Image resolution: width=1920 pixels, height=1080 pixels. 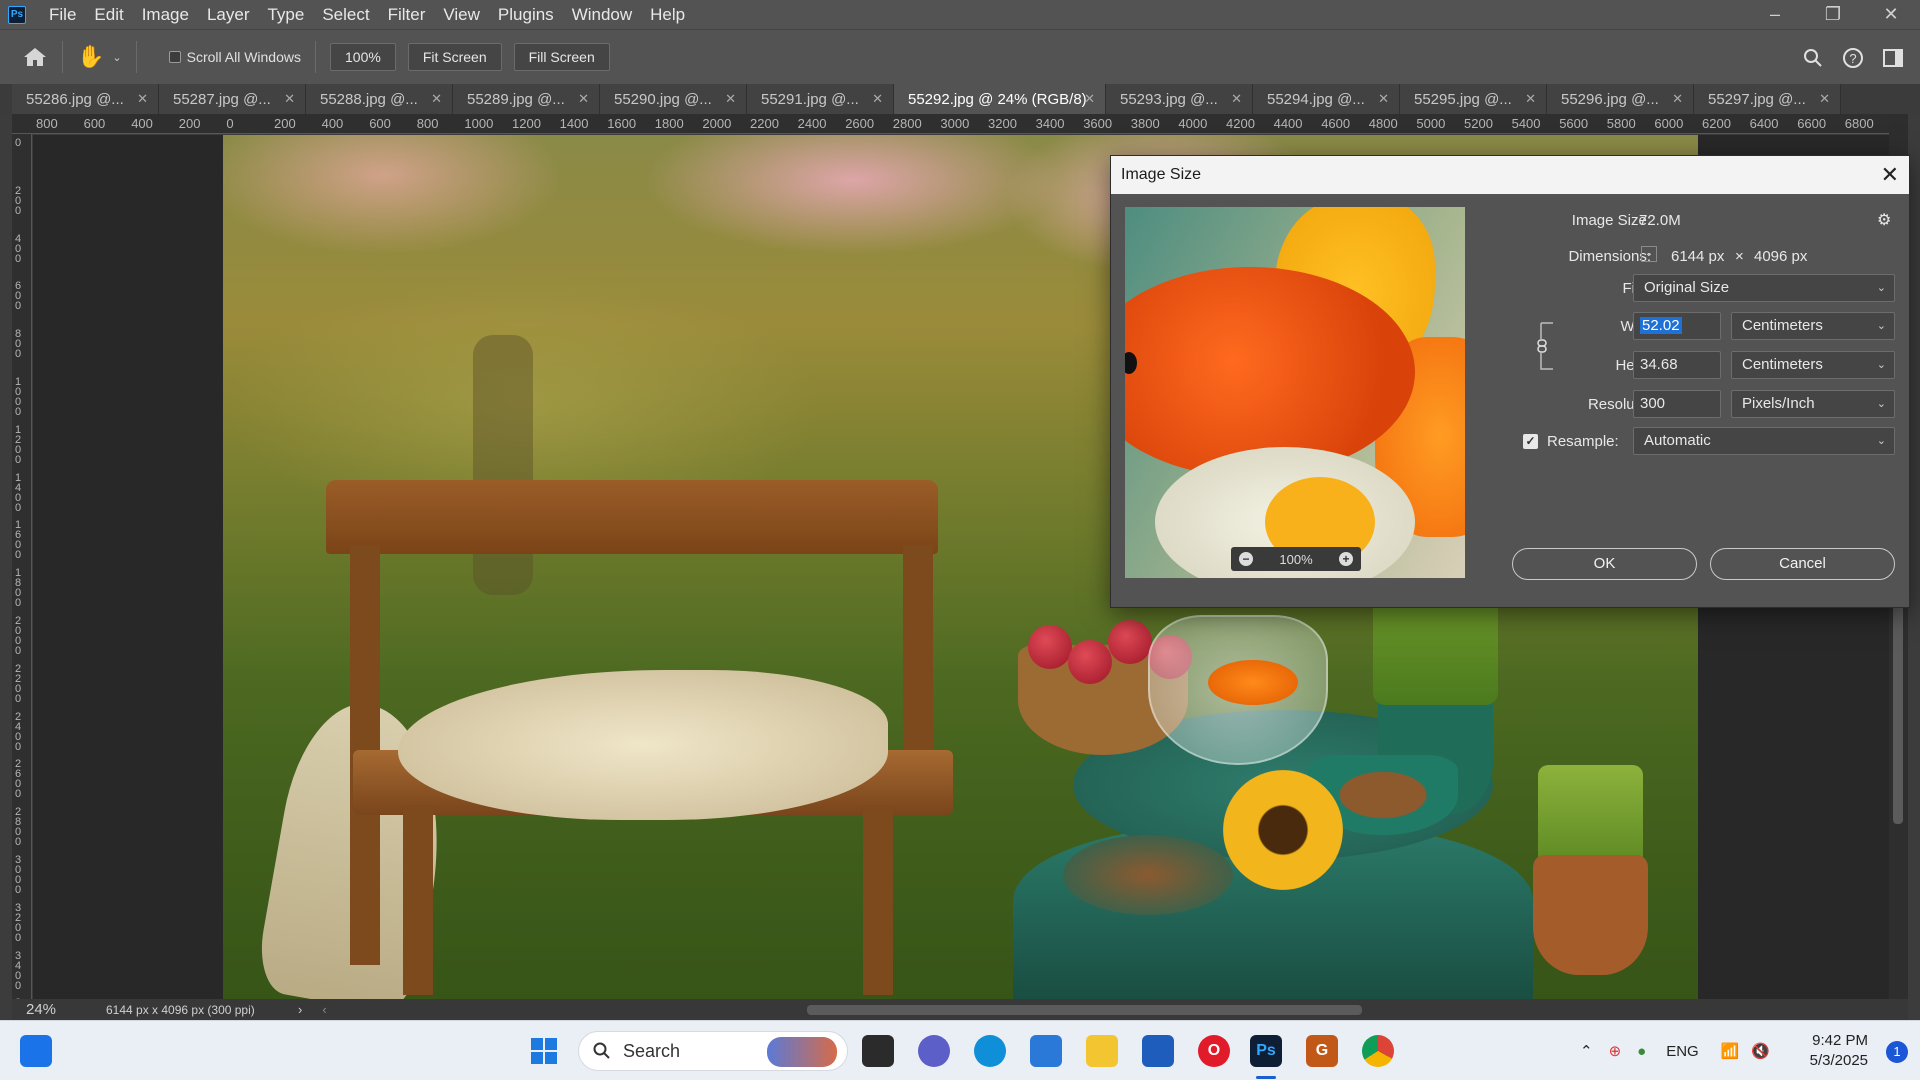 I want to click on close-window-icon: ✕, so click(x=1891, y=14).